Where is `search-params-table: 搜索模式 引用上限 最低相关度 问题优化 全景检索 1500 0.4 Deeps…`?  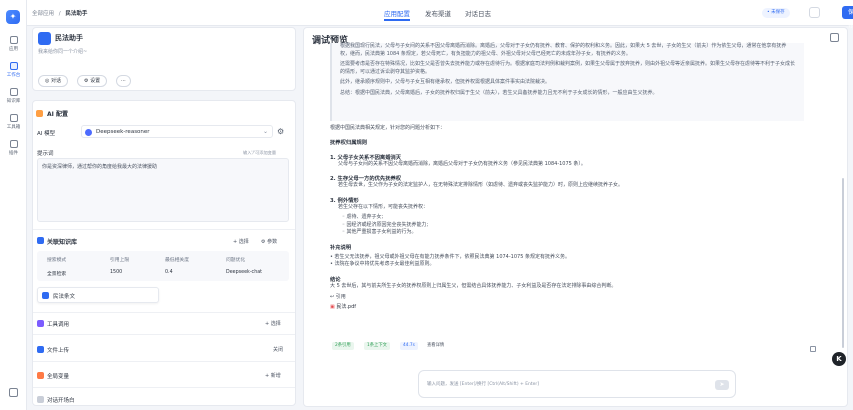 search-params-table: 搜索模式 引用上限 最低相关度 问题优化 全景检索 1500 0.4 Deeps… is located at coordinates (163, 266).